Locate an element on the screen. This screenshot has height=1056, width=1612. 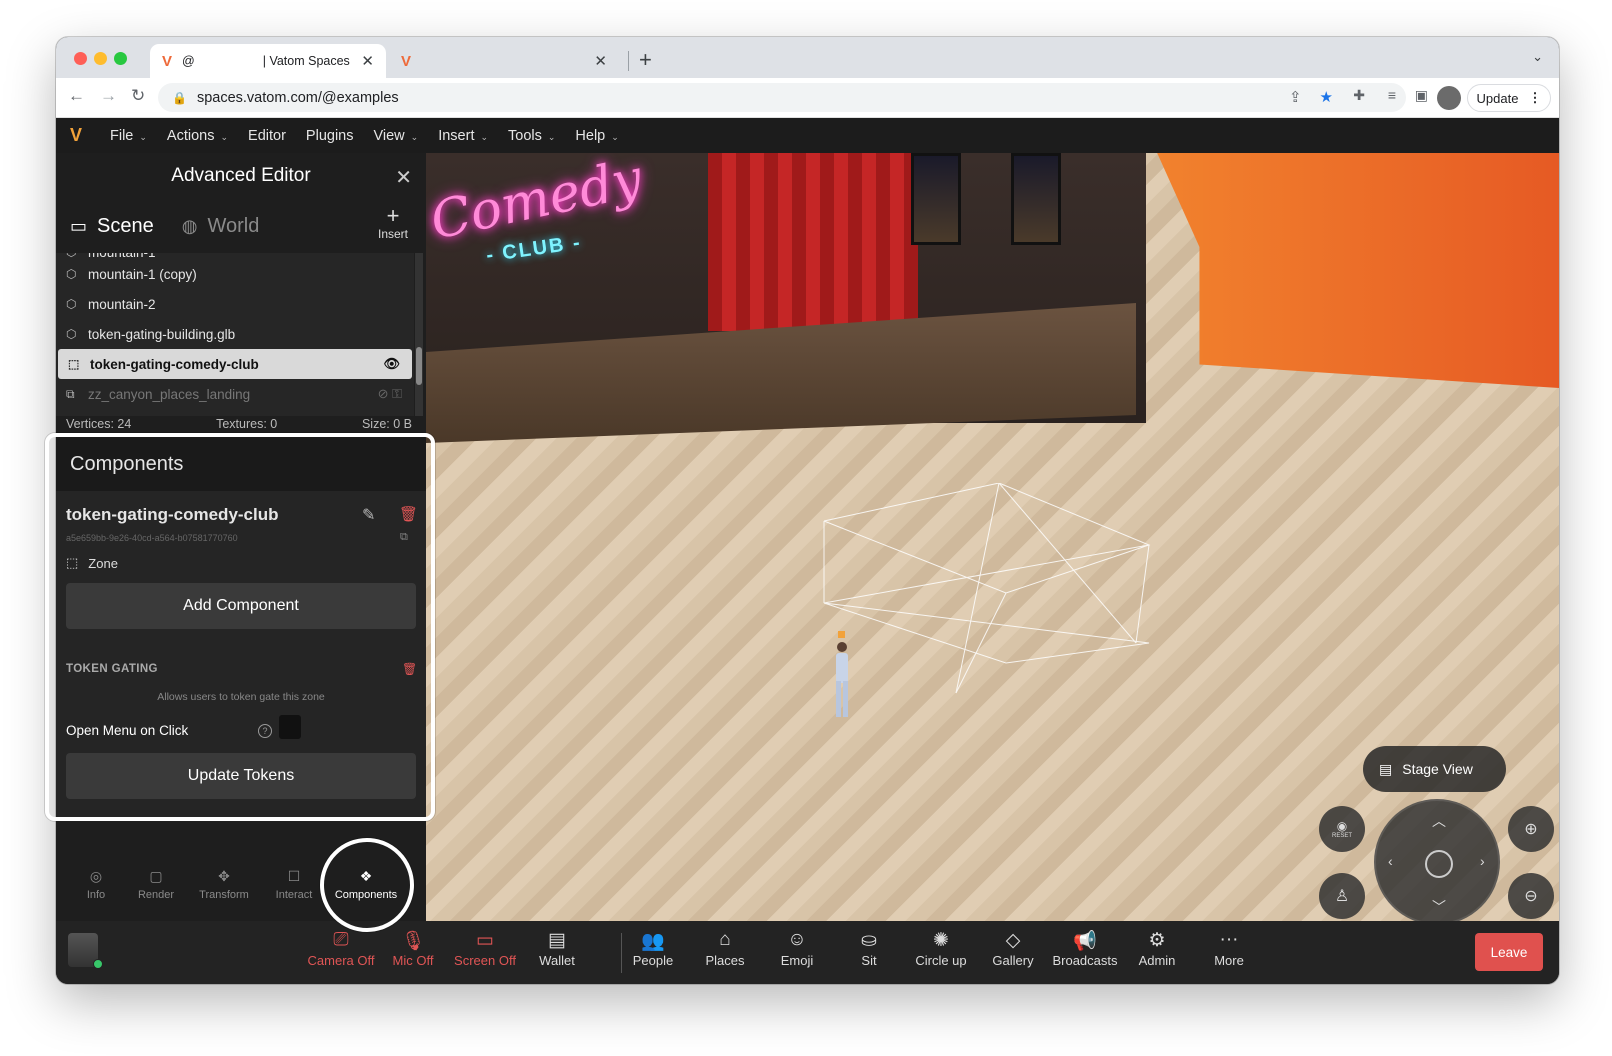
admin-button: ⚙ Admin is located at coordinates (1157, 948).